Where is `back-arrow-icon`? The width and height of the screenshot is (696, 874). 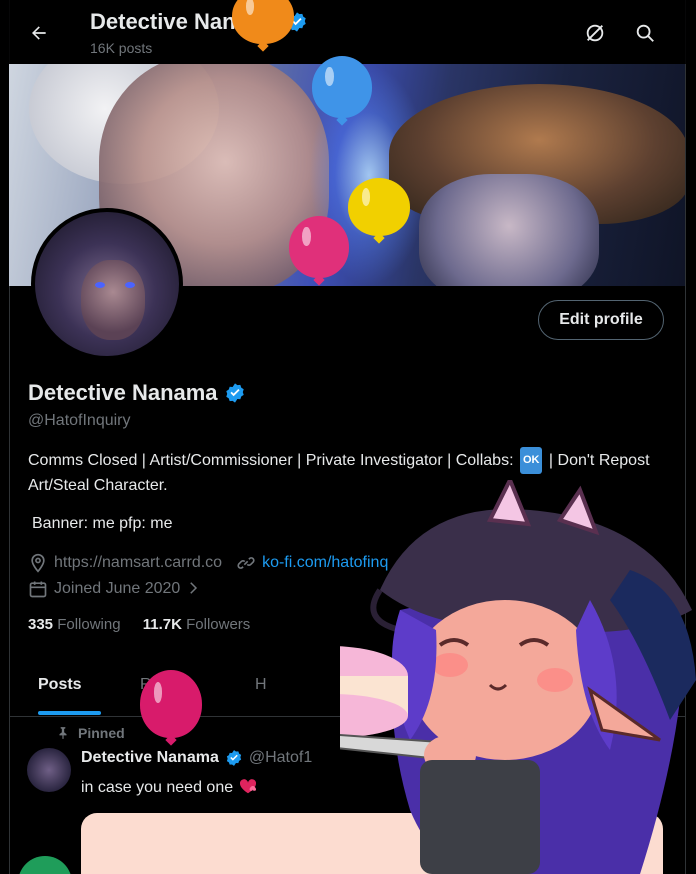
back-arrow-icon is located at coordinates (39, 33).